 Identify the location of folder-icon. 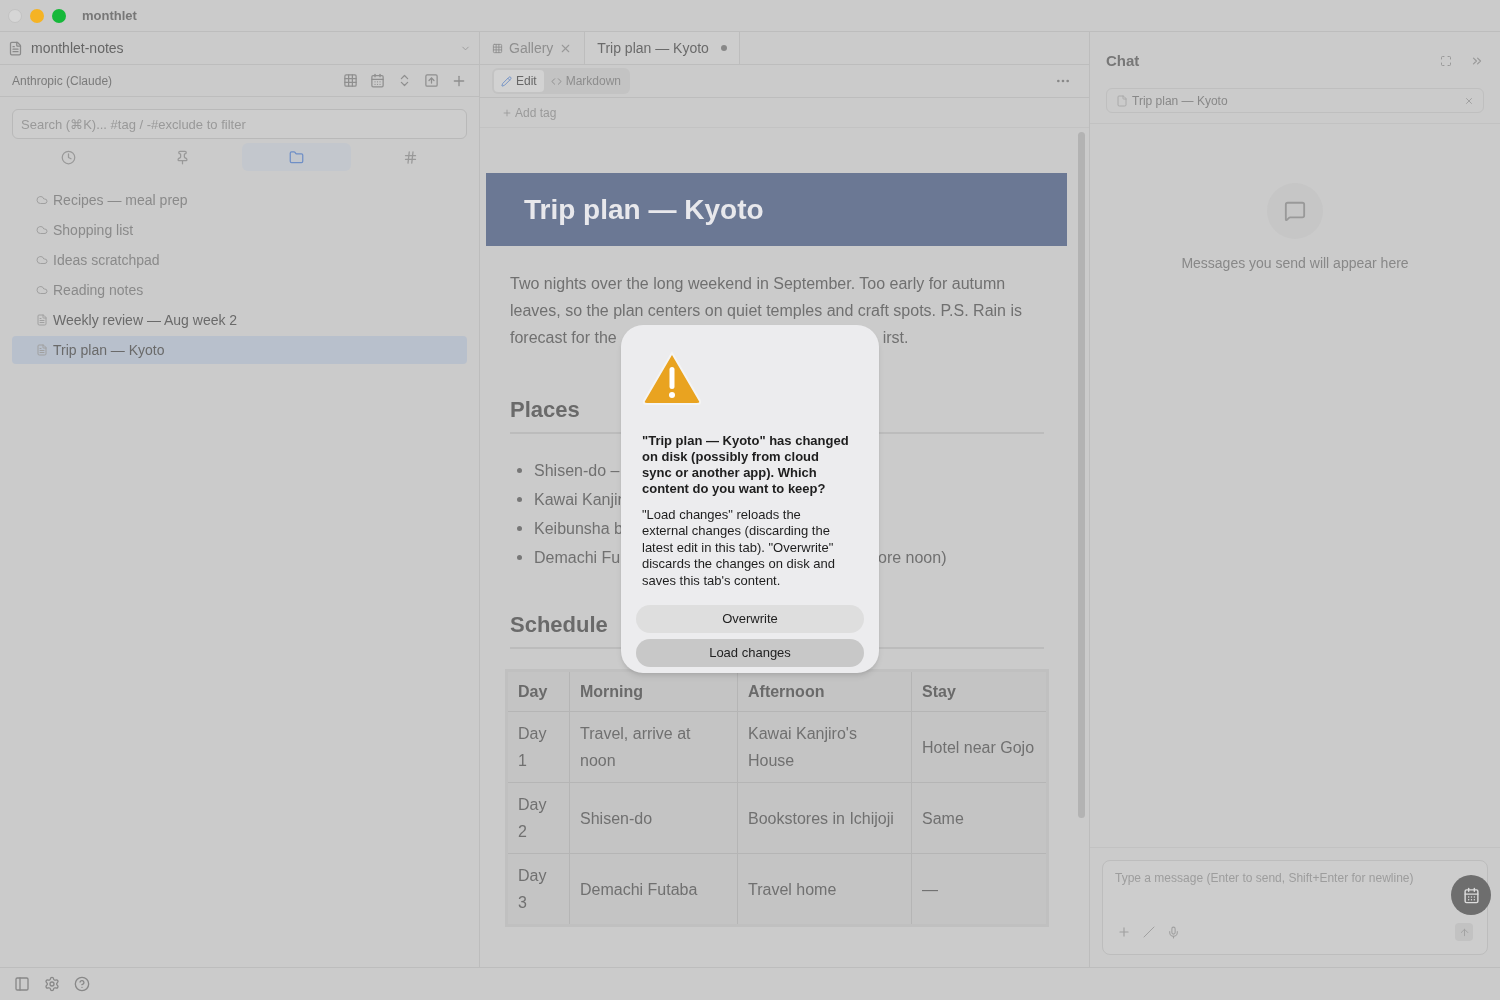
(296, 157).